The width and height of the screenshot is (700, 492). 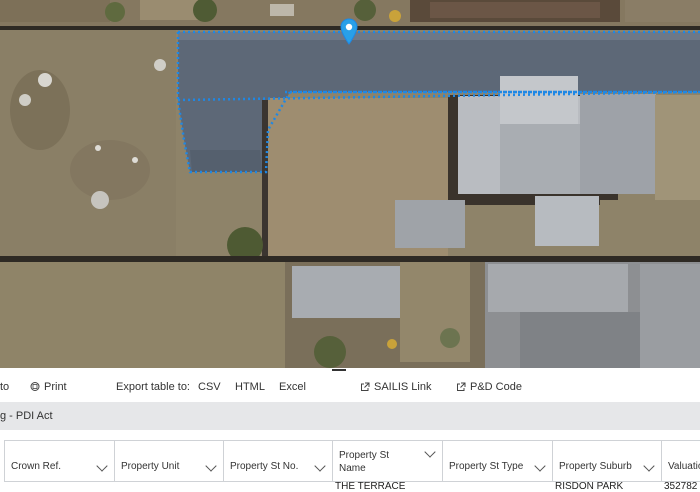 What do you see at coordinates (250, 387) in the screenshot?
I see `export-html-link: HTML` at bounding box center [250, 387].